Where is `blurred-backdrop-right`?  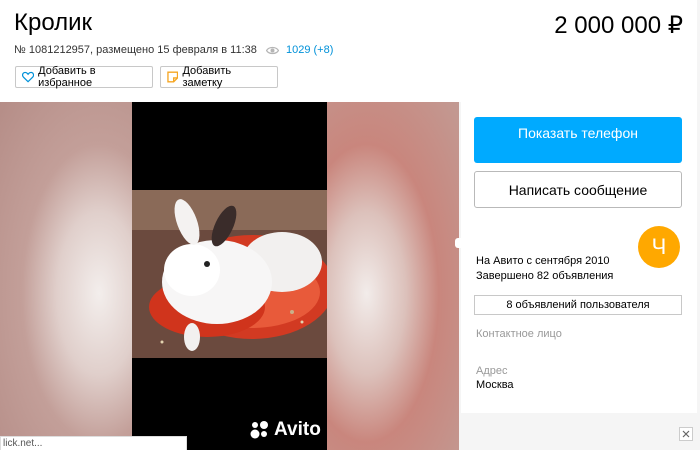 blurred-backdrop-right is located at coordinates (393, 276).